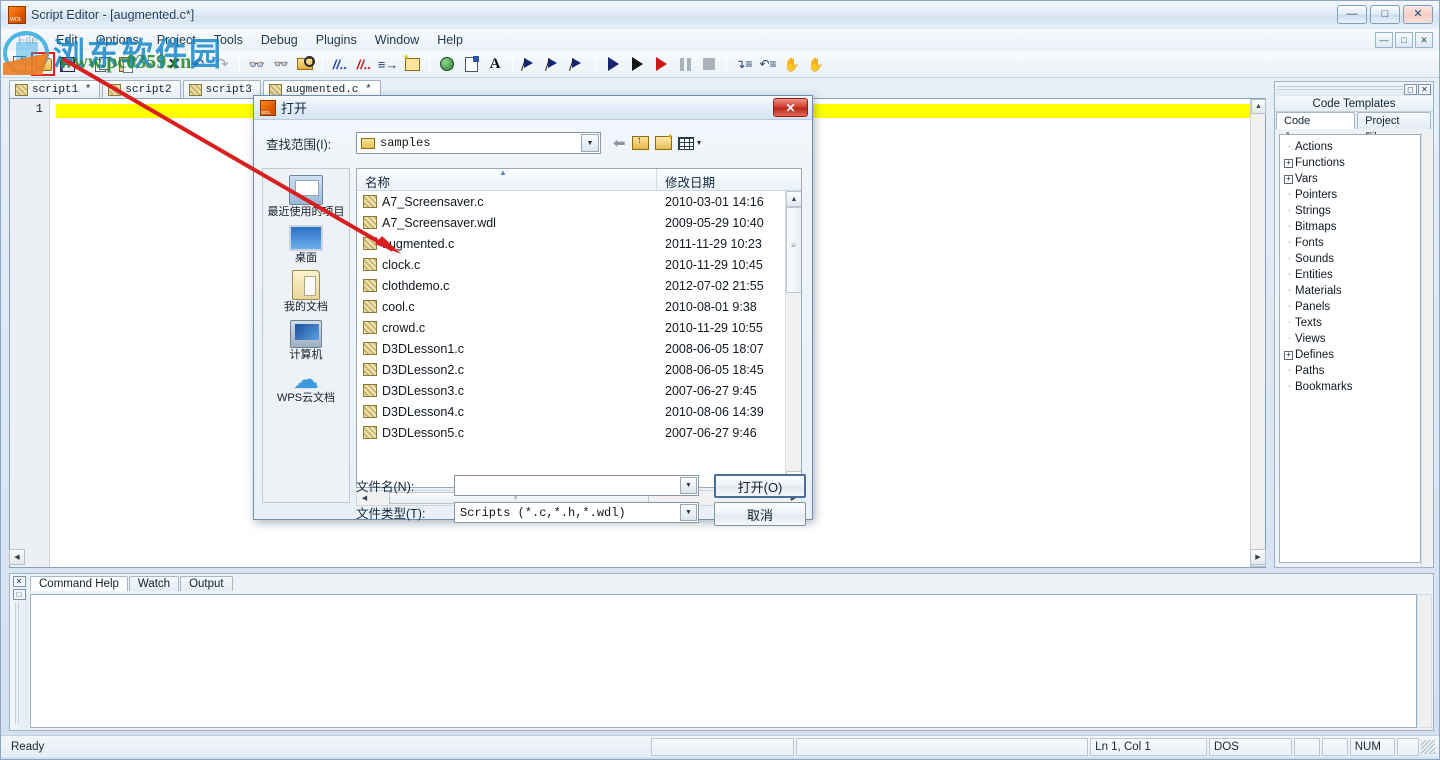 Image resolution: width=1440 pixels, height=760 pixels. Describe the element at coordinates (19, 581) in the screenshot. I see `bottom-dock-close-button: ✕` at that location.